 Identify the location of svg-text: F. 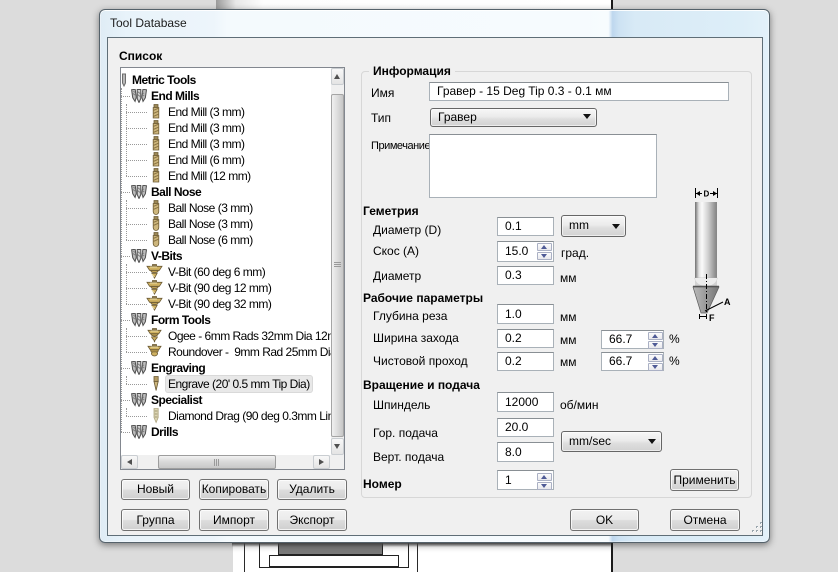
(712, 318).